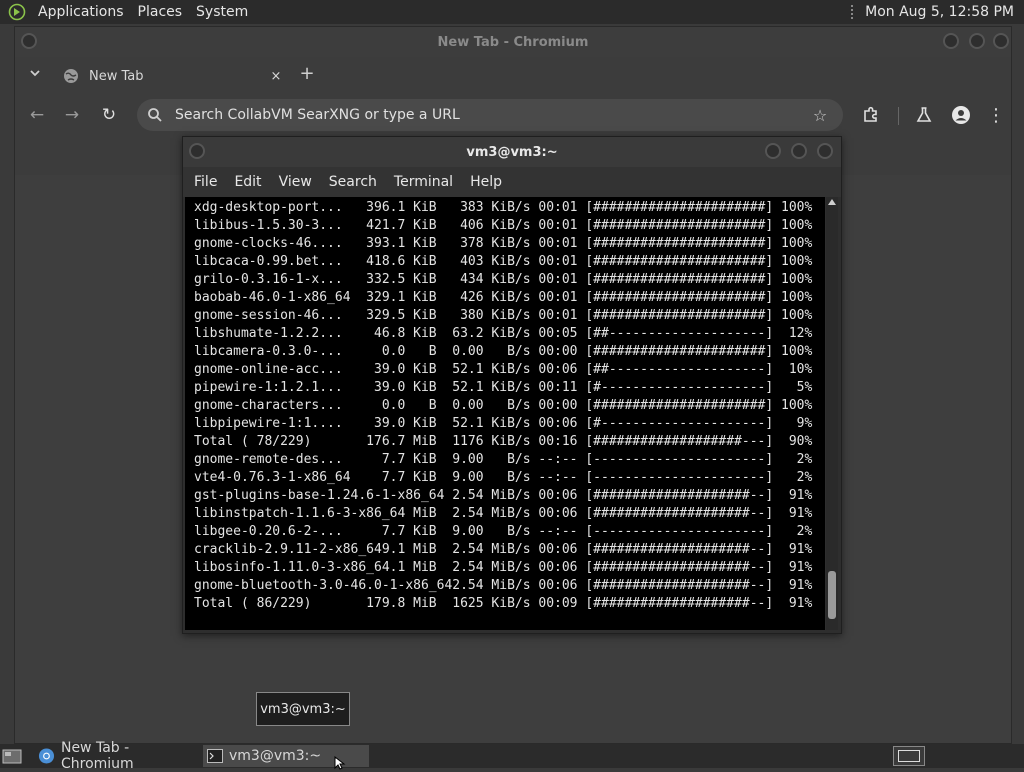  Describe the element at coordinates (512, 756) in the screenshot. I see `bottom-panel: New Tab - Chromium vm3@vm3:~` at that location.